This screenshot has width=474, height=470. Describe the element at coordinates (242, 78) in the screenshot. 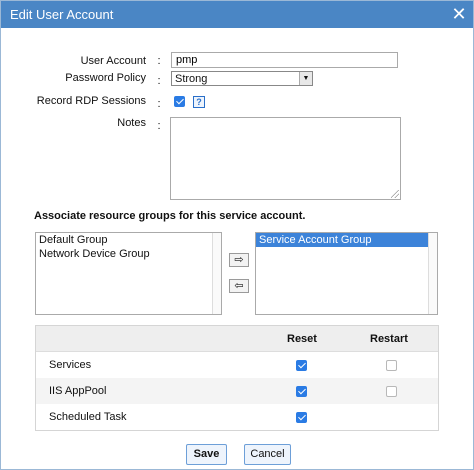

I see `password-policy-select: Strong ▼` at that location.